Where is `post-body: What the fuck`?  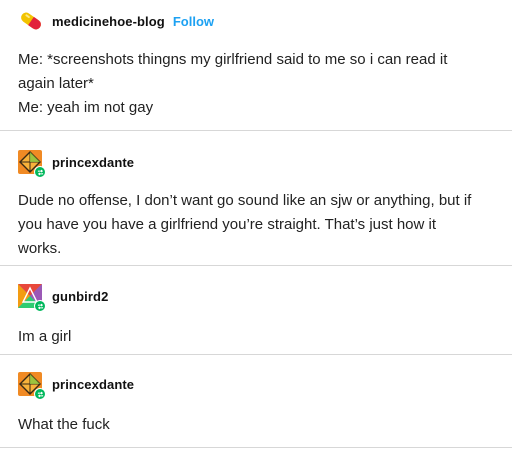 post-body: What the fuck is located at coordinates (256, 425).